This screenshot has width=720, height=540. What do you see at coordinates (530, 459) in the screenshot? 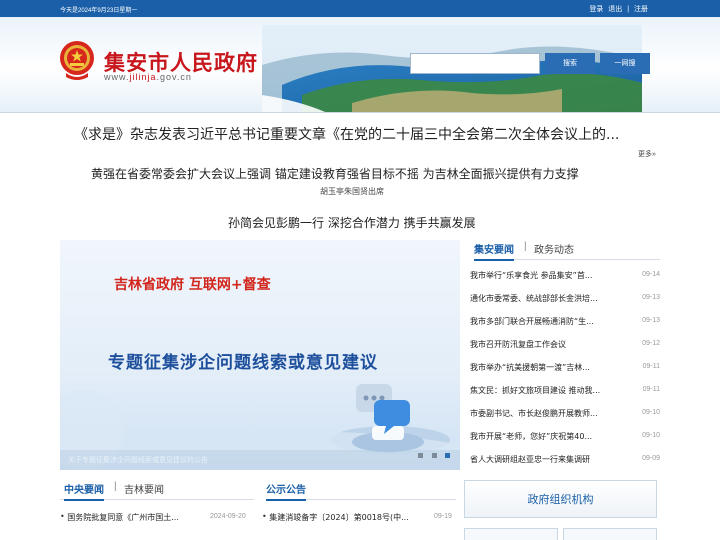
I see `news-title: 省人大调研组赵亚忠一行来集调研` at bounding box center [530, 459].